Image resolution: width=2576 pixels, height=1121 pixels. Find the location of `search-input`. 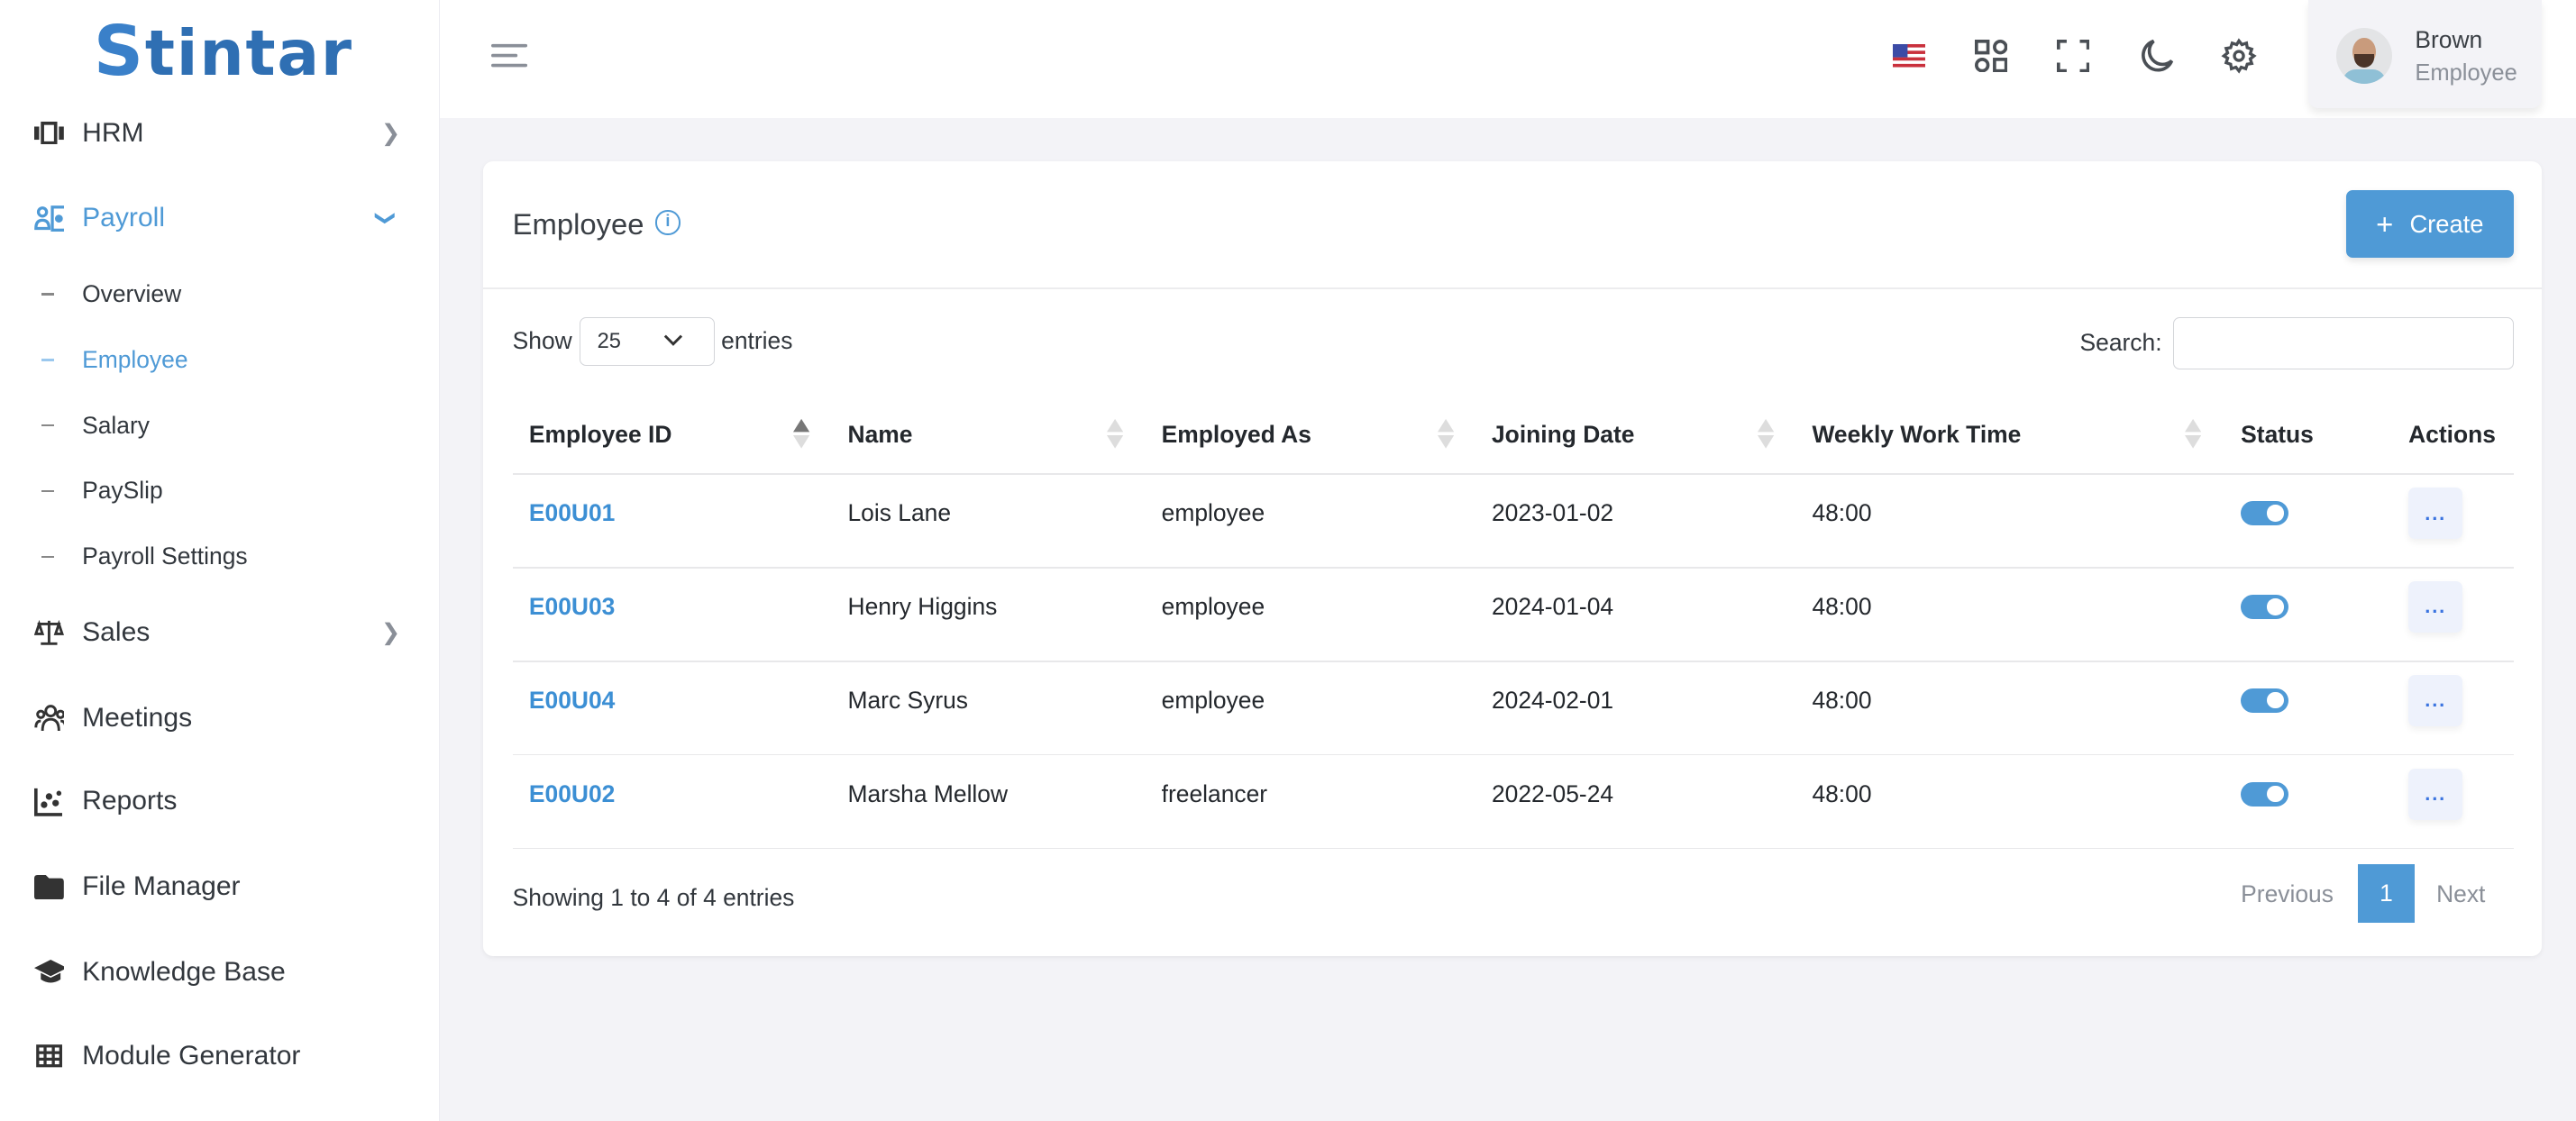

search-input is located at coordinates (2343, 343).